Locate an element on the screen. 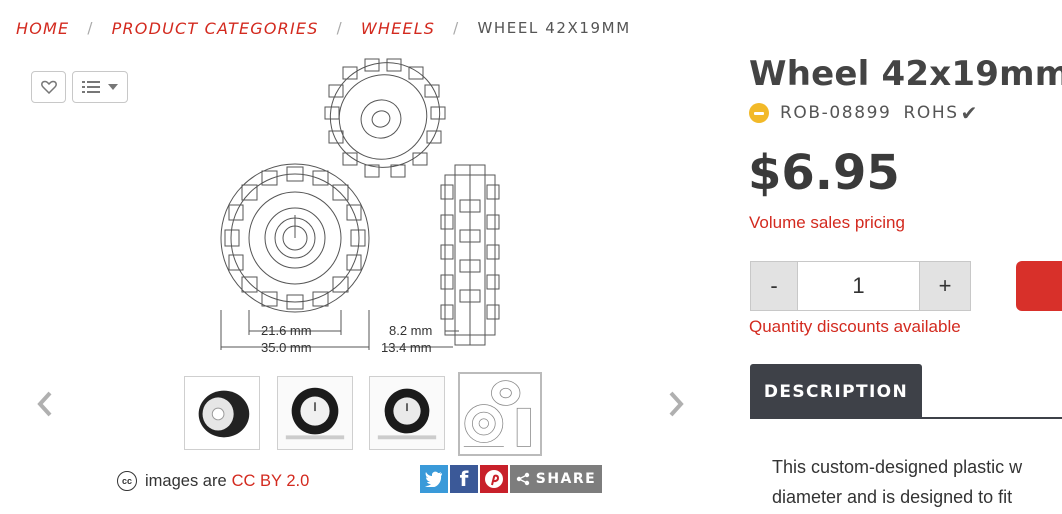  share-label: SHARE is located at coordinates (566, 479).